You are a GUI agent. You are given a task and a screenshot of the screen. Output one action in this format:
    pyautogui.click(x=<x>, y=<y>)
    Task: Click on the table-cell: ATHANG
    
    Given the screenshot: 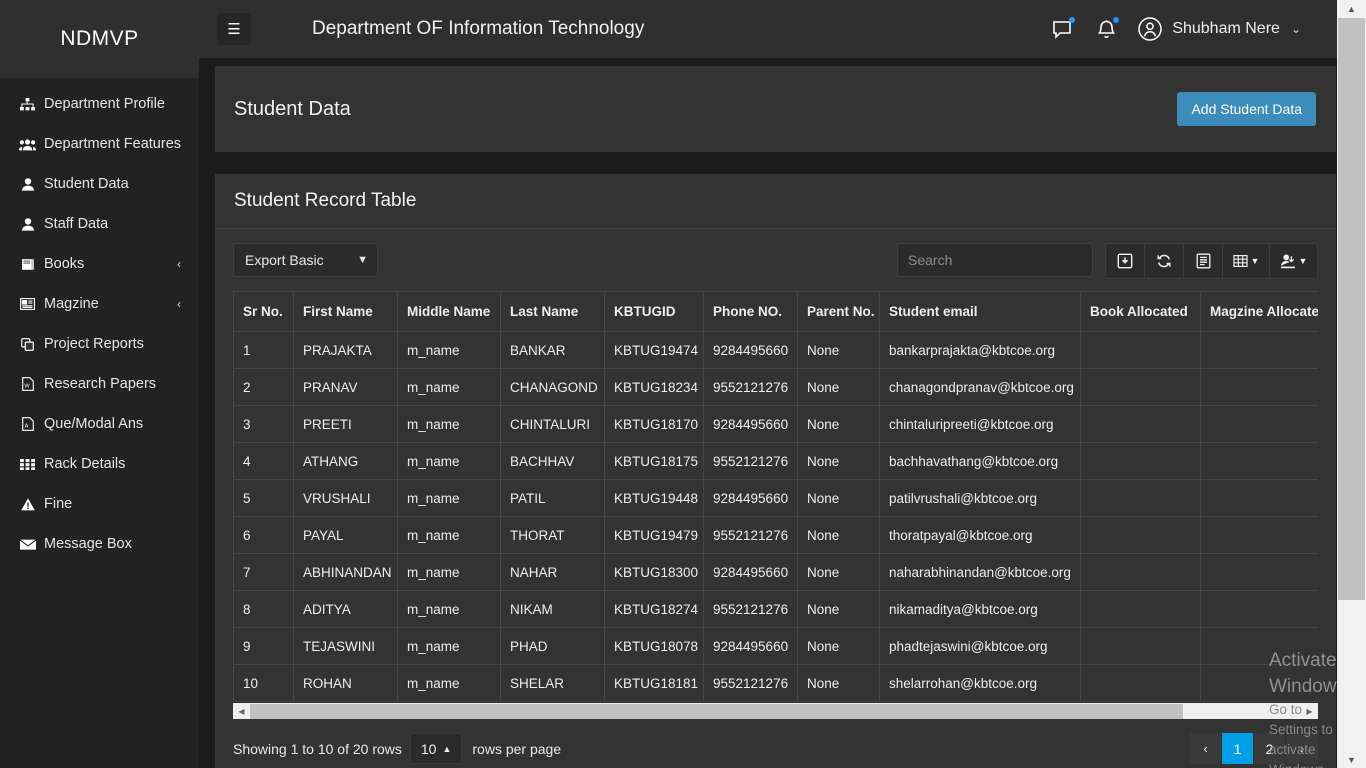 What is the action you would take?
    pyautogui.click(x=345, y=461)
    